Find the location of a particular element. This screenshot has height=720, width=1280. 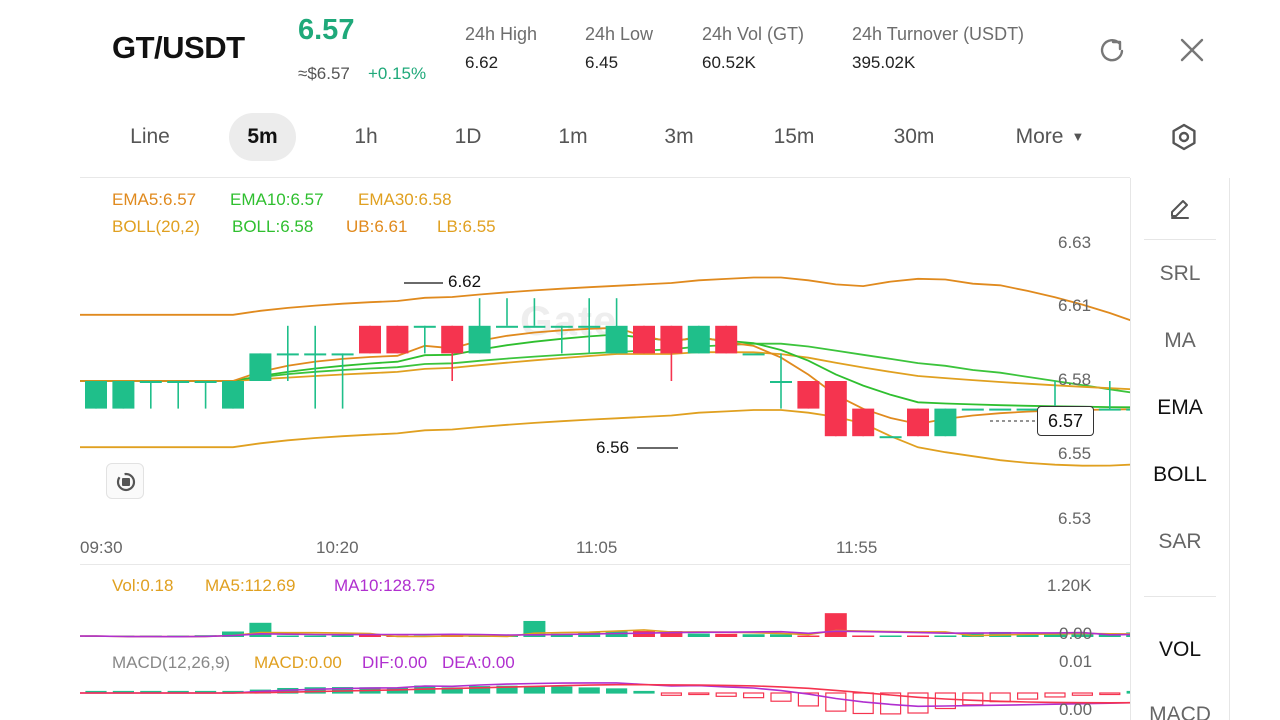

legend-vol-ma10: MA10:128.75 is located at coordinates (385, 585).